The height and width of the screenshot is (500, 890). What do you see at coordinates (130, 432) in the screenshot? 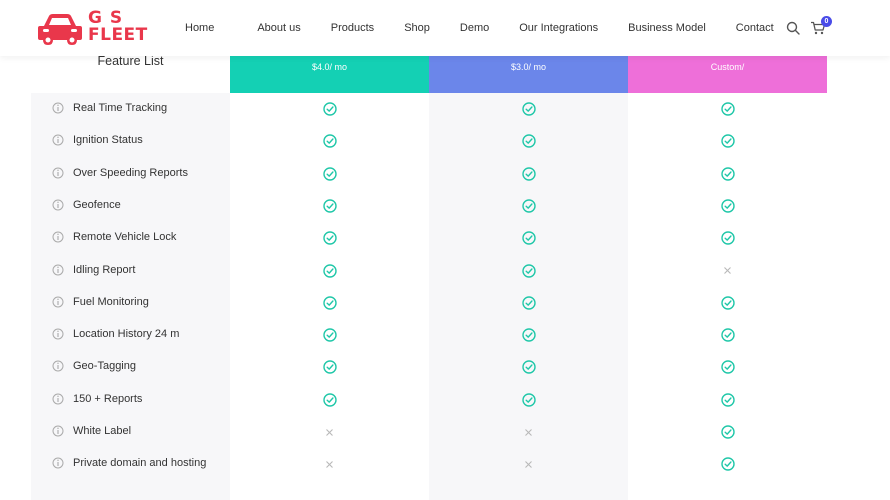
I see `feature-label: White Label` at bounding box center [130, 432].